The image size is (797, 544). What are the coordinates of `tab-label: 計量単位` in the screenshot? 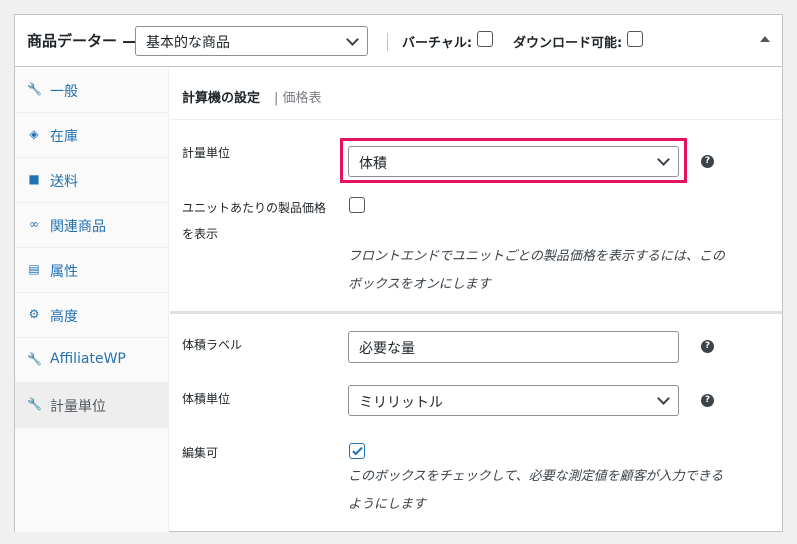 It's located at (78, 407).